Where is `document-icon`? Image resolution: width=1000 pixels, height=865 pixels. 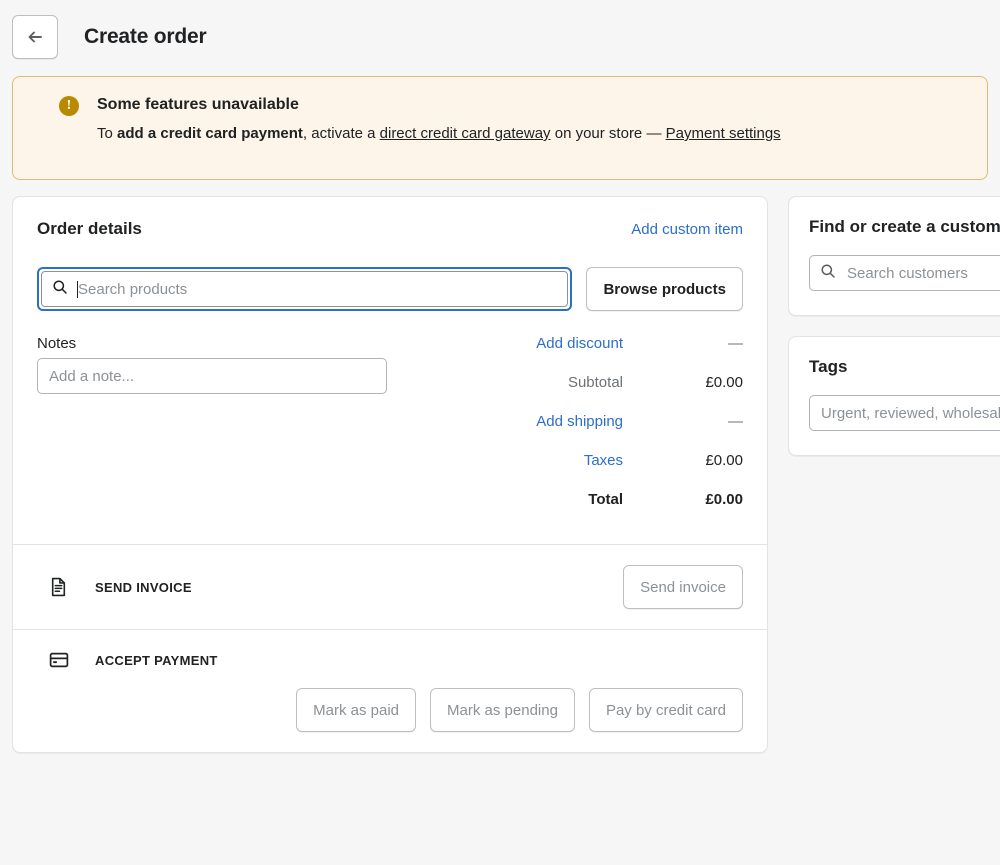
document-icon is located at coordinates (59, 587).